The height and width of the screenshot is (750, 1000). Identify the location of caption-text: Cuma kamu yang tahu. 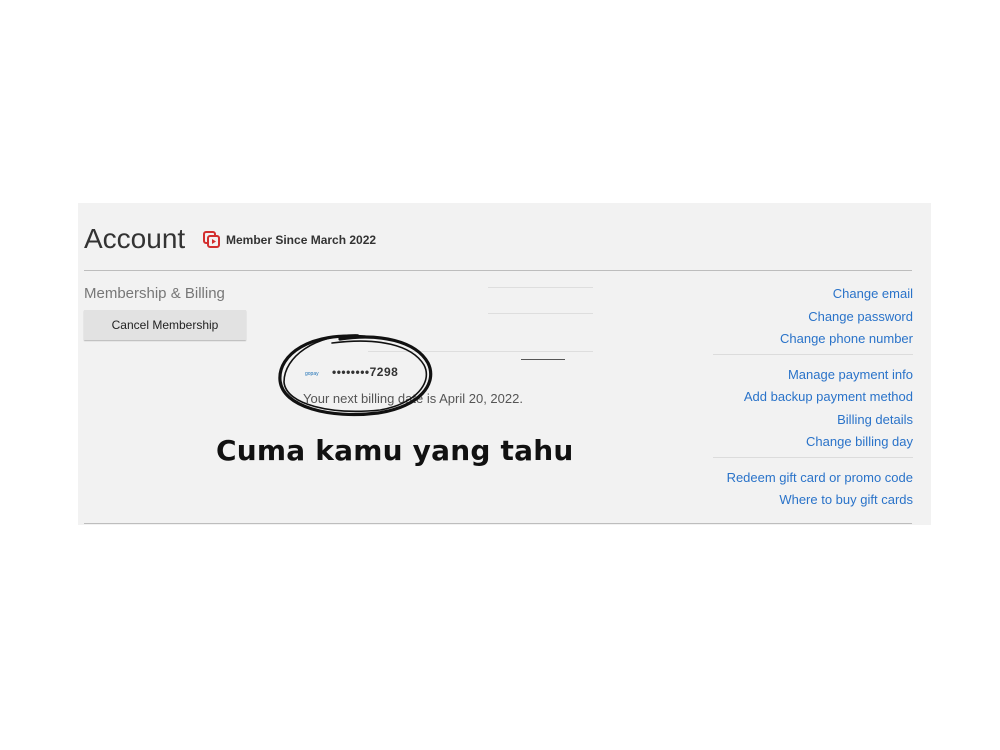
(395, 450).